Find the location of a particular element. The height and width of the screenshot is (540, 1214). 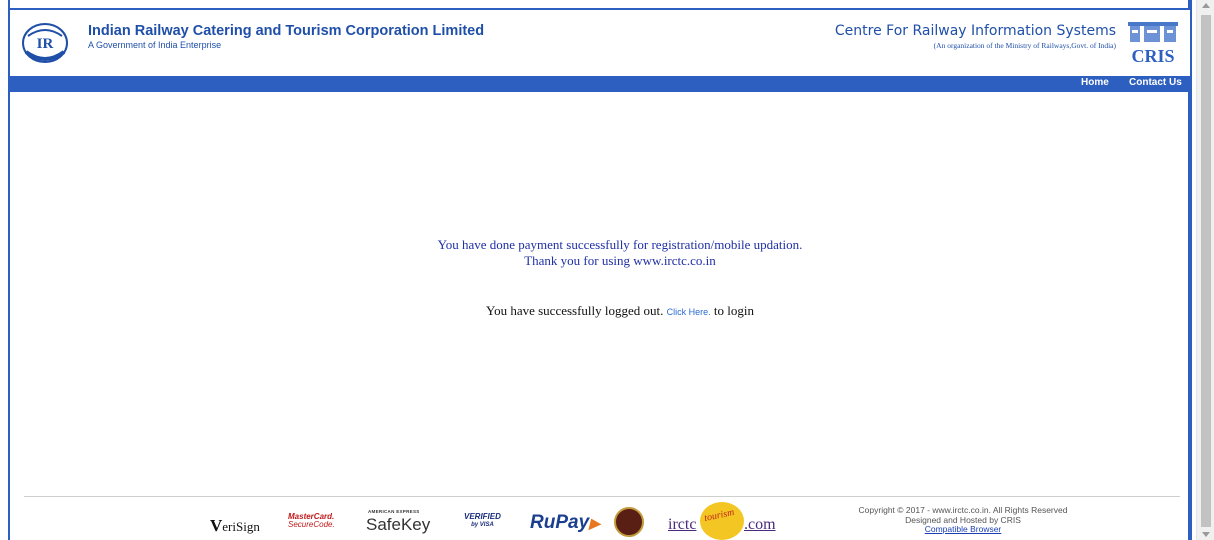

logout-prefix: You have successfully logged out. is located at coordinates (574, 310).